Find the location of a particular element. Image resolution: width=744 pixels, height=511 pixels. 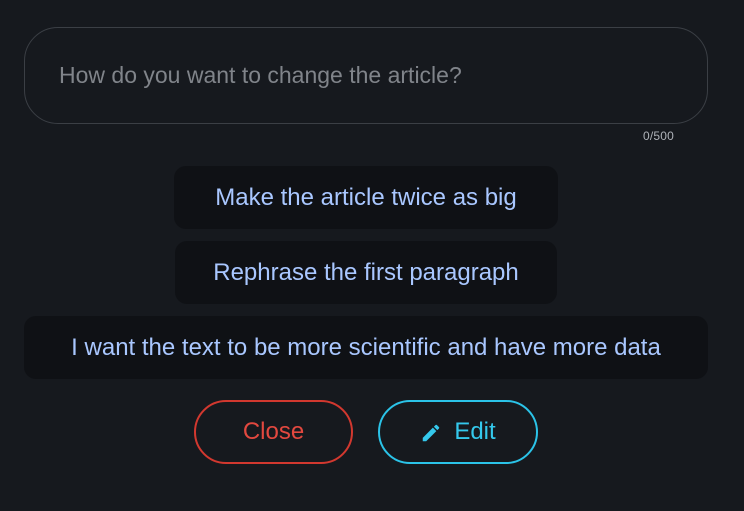

character-counter: 0/500 is located at coordinates (658, 136).